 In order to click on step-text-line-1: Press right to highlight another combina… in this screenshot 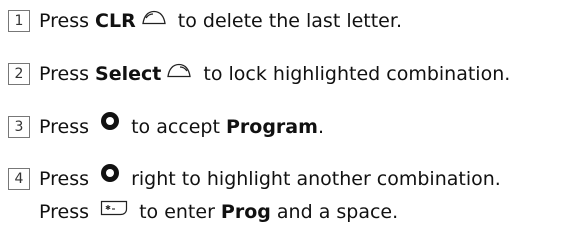, I will do `click(270, 179)`.